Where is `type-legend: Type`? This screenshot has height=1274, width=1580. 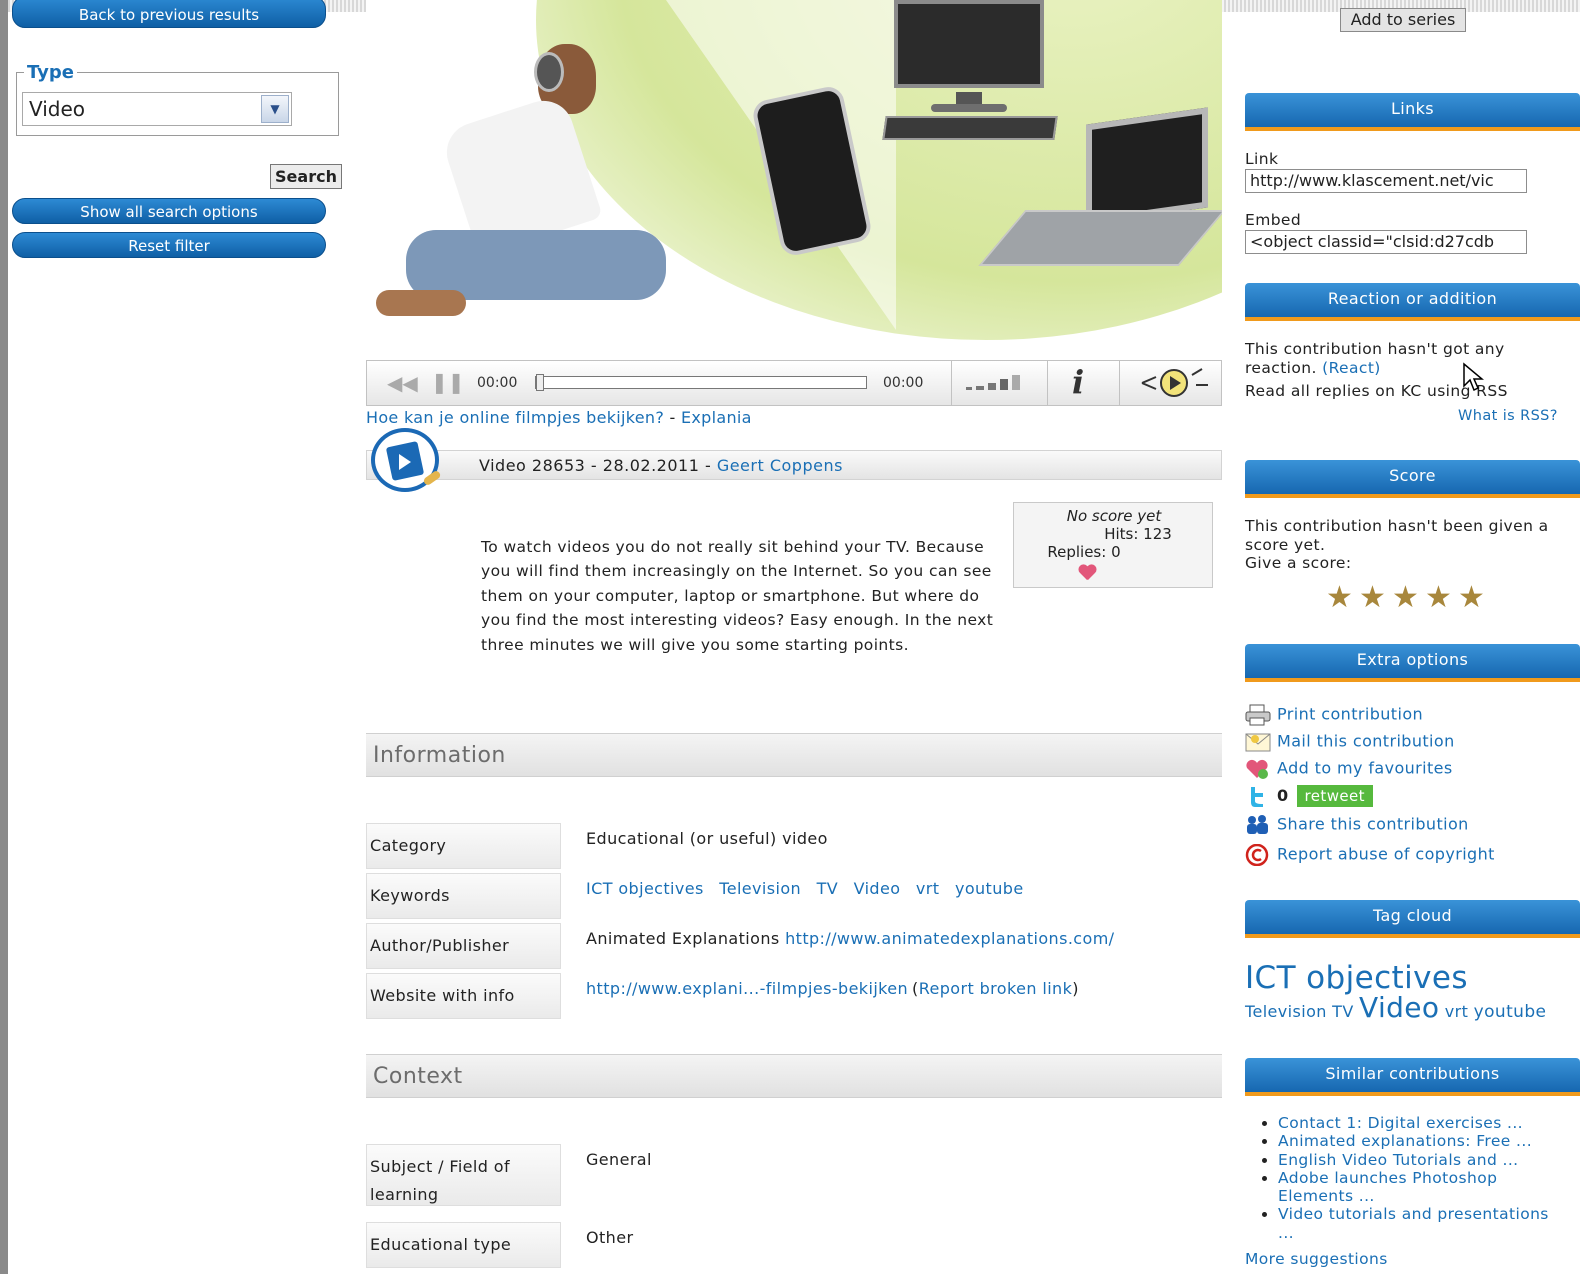 type-legend: Type is located at coordinates (50, 72).